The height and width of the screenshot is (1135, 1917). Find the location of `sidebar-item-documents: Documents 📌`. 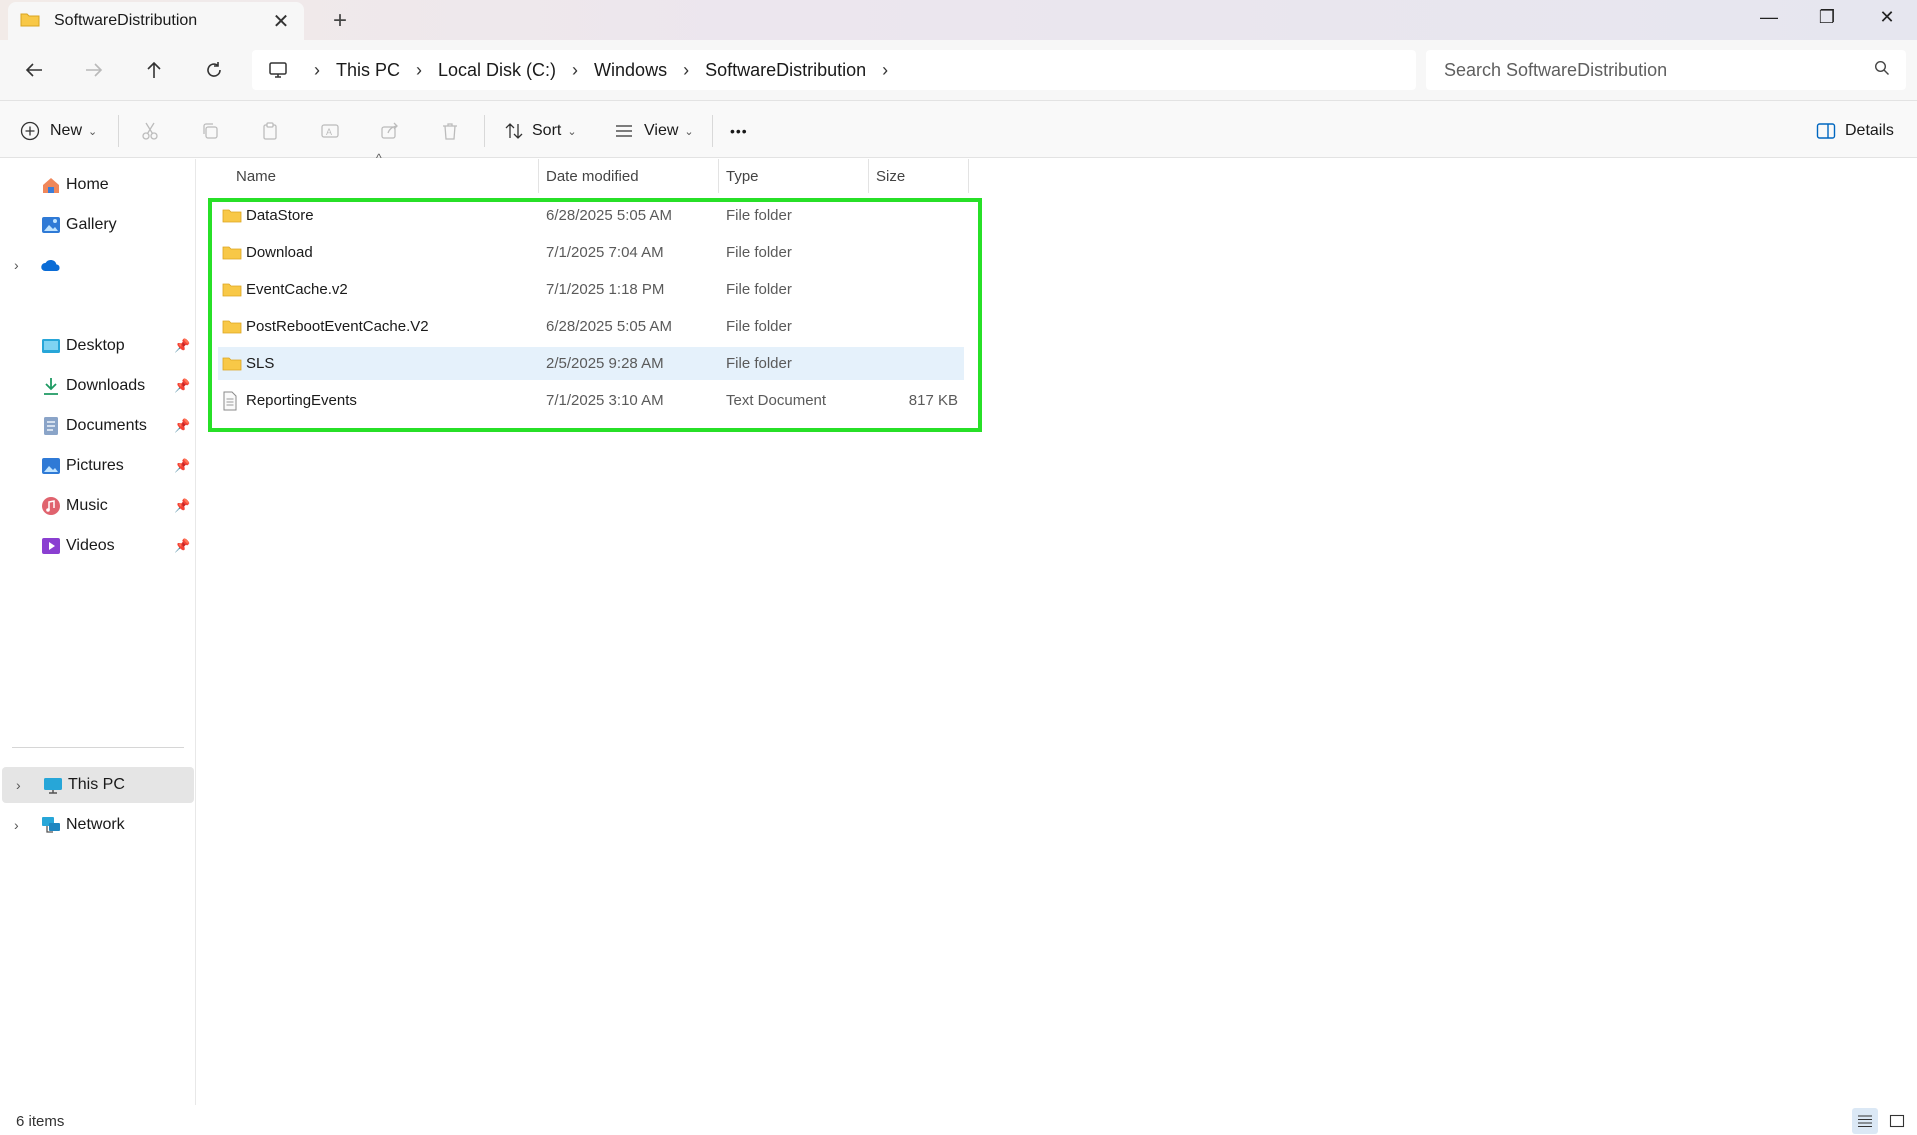

sidebar-item-documents: Documents 📌 is located at coordinates (97, 426).